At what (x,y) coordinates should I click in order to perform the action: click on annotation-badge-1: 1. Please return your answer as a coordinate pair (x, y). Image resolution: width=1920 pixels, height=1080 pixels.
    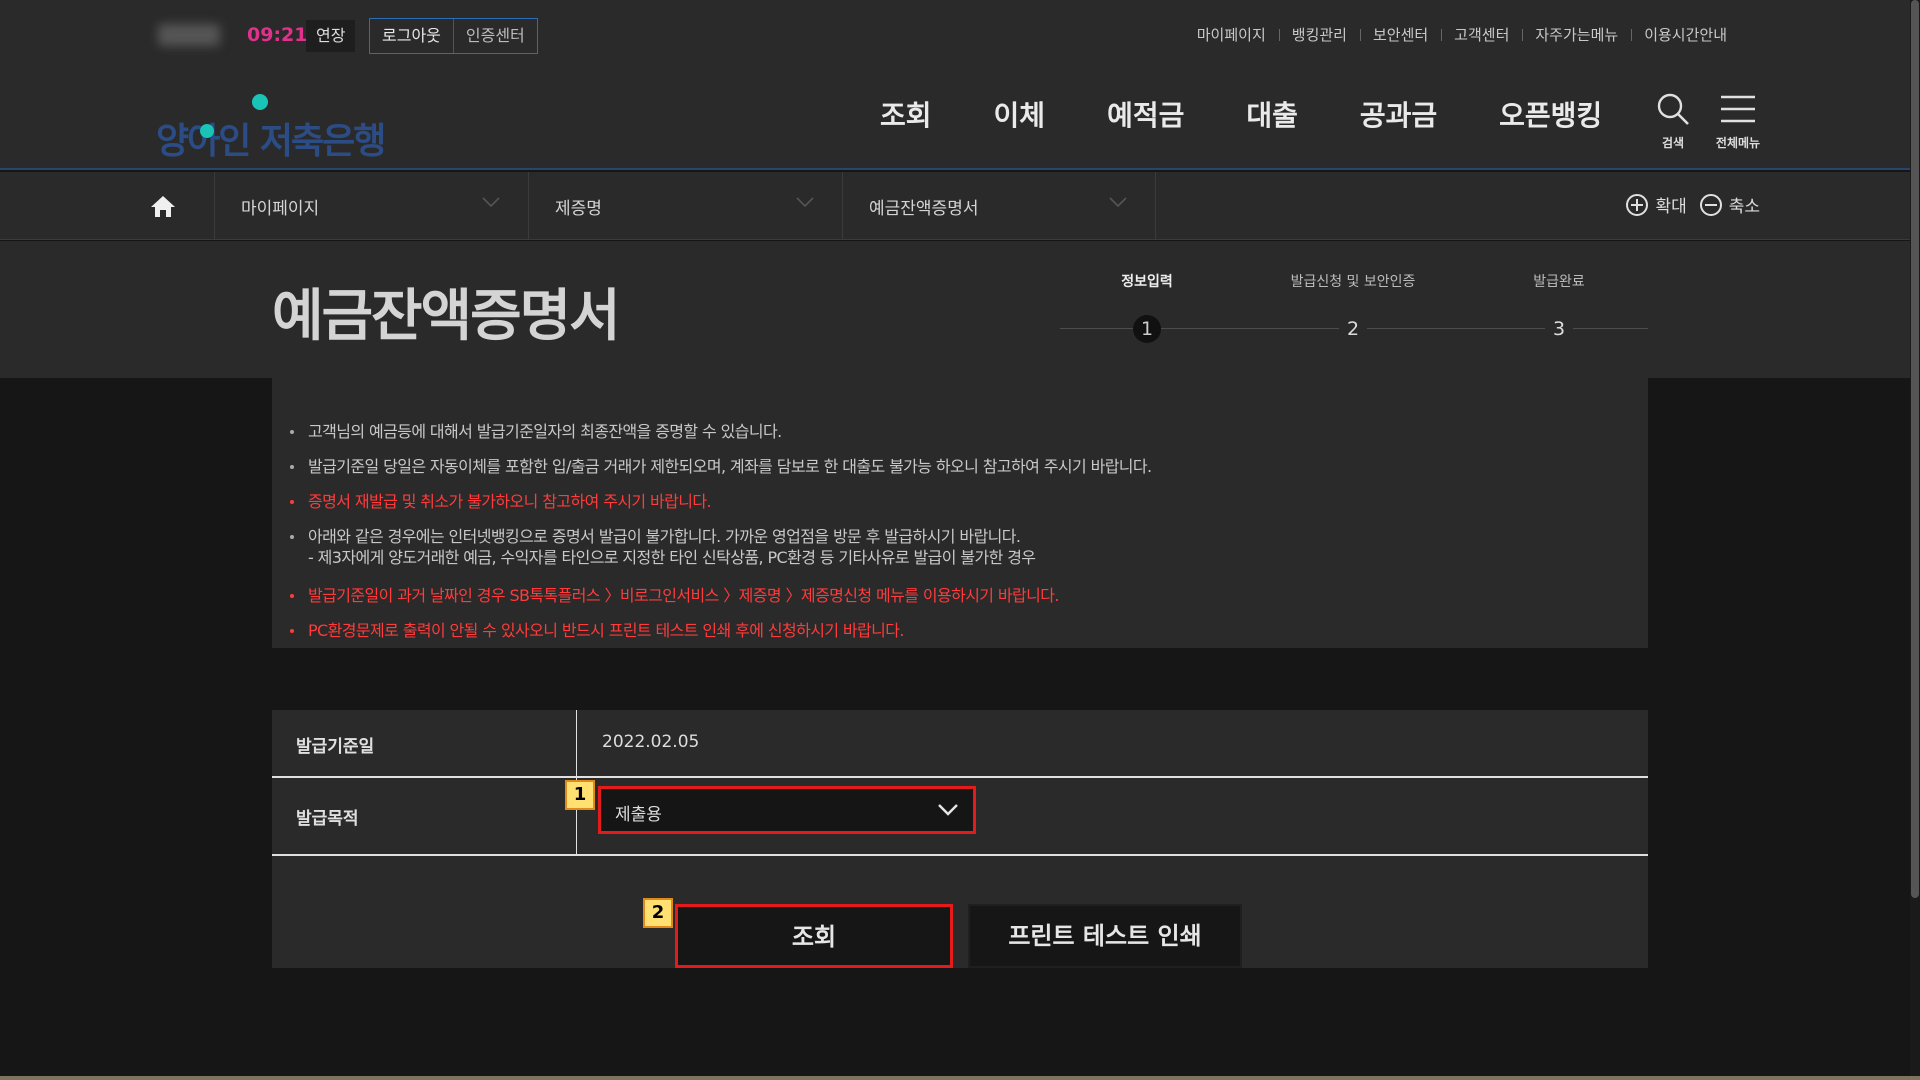
    Looking at the image, I should click on (580, 795).